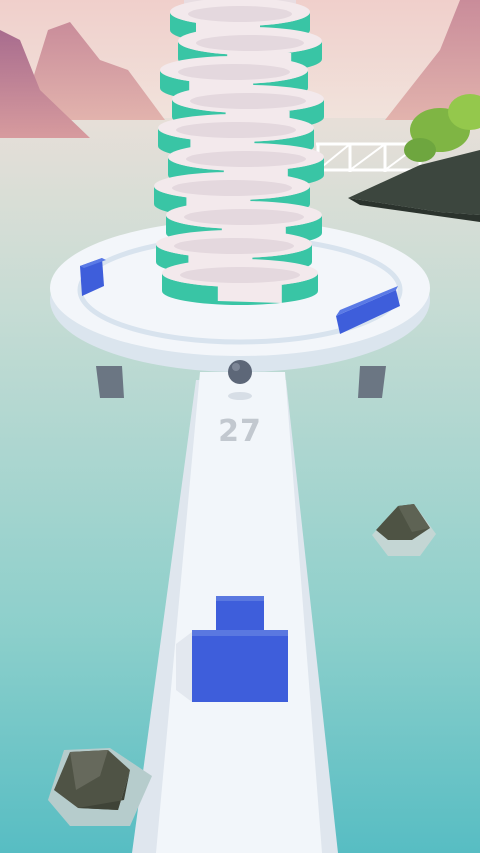 Image resolution: width=480 pixels, height=853 pixels. I want to click on platform-leg-left, so click(110, 382).